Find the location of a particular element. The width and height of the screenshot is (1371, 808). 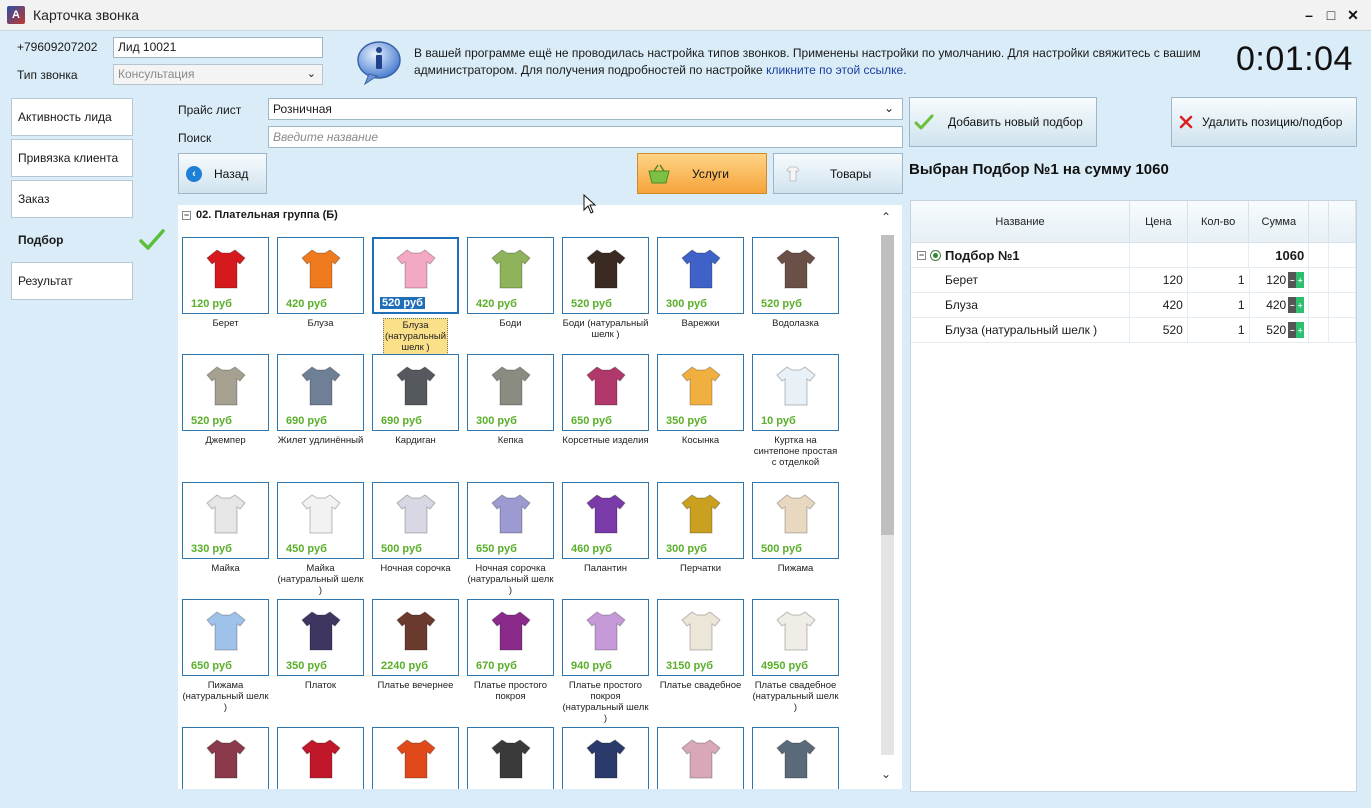

column-header-name: Название is located at coordinates (1020, 221).